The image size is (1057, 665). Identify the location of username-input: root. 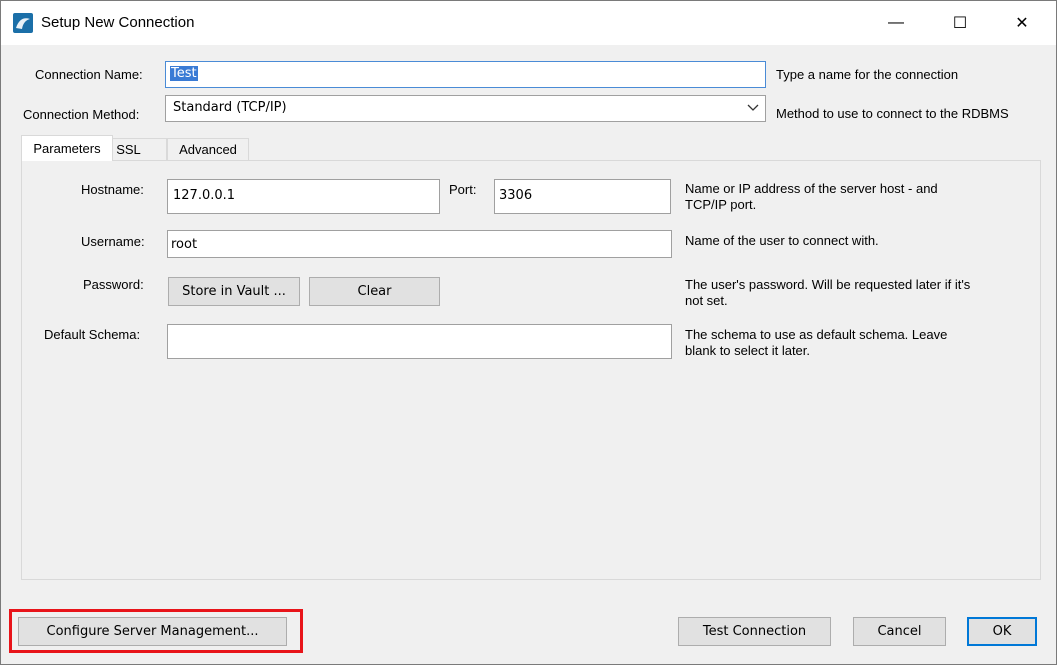
(419, 244).